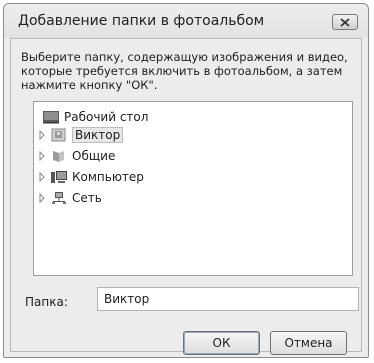 This screenshot has height=363, width=374. What do you see at coordinates (46, 302) in the screenshot?
I see `folder-label: Папка:` at bounding box center [46, 302].